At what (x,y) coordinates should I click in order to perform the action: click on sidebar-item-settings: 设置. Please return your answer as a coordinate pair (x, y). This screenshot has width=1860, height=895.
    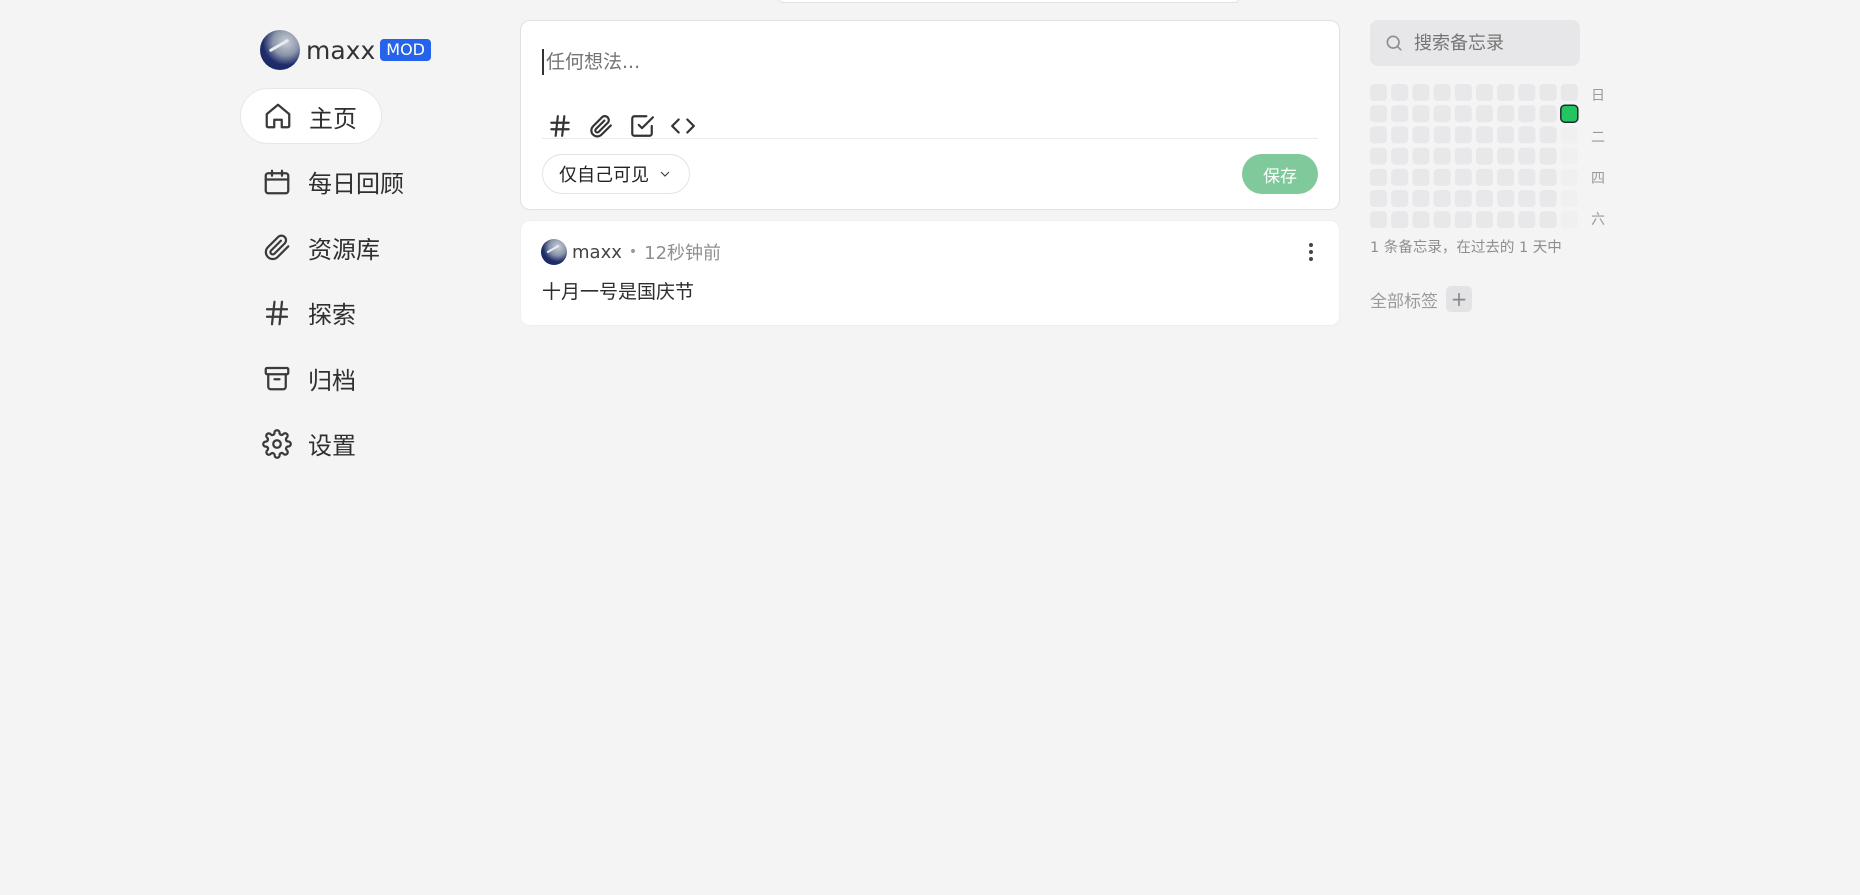
    Looking at the image, I should click on (310, 444).